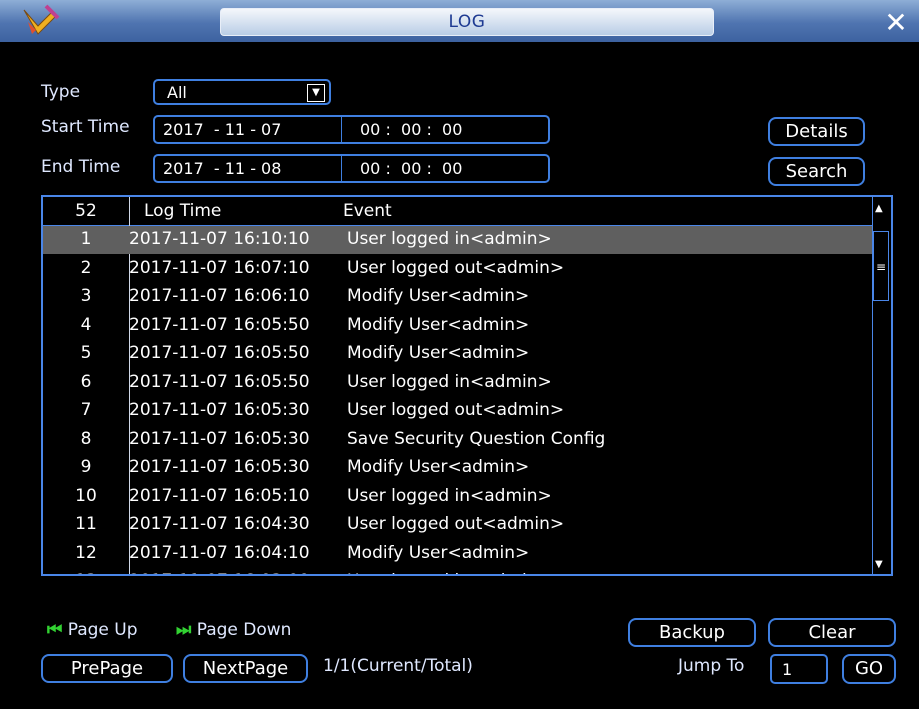  I want to click on table-row: 12 2017-11-07 16:04:10 Modify User<admin>, so click(459, 554).